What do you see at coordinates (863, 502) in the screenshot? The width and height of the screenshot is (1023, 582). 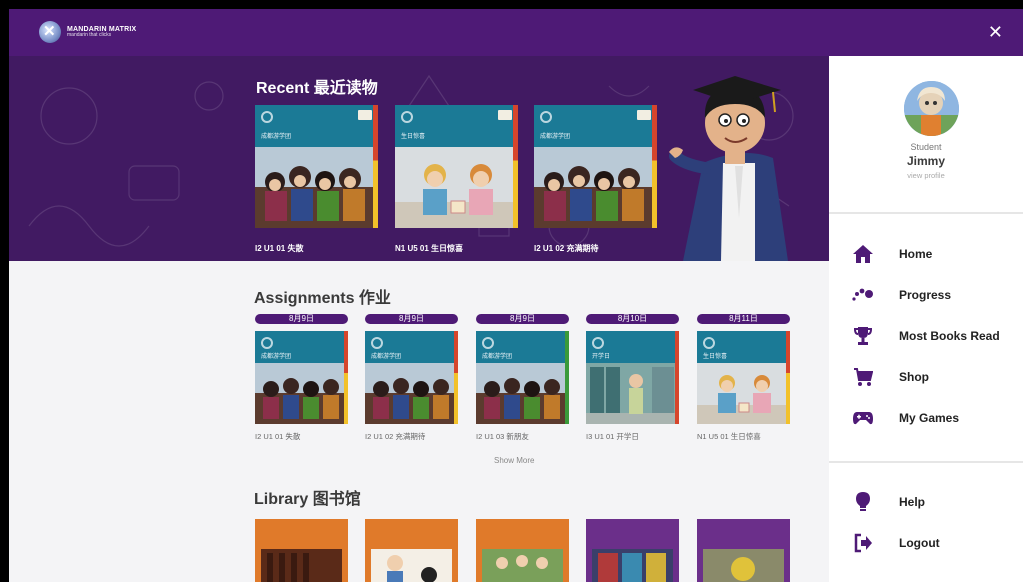 I see `lightbulb-icon` at bounding box center [863, 502].